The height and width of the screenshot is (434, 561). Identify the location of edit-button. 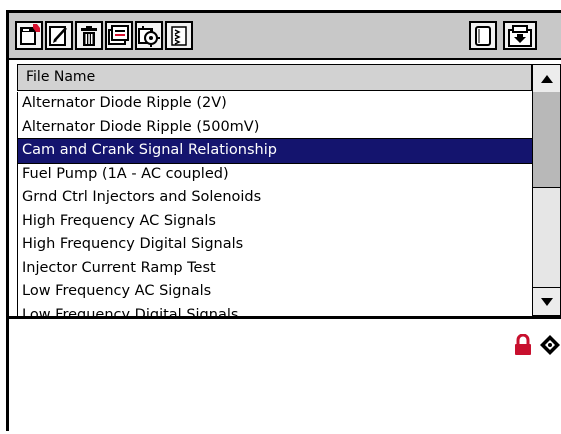
(59, 35).